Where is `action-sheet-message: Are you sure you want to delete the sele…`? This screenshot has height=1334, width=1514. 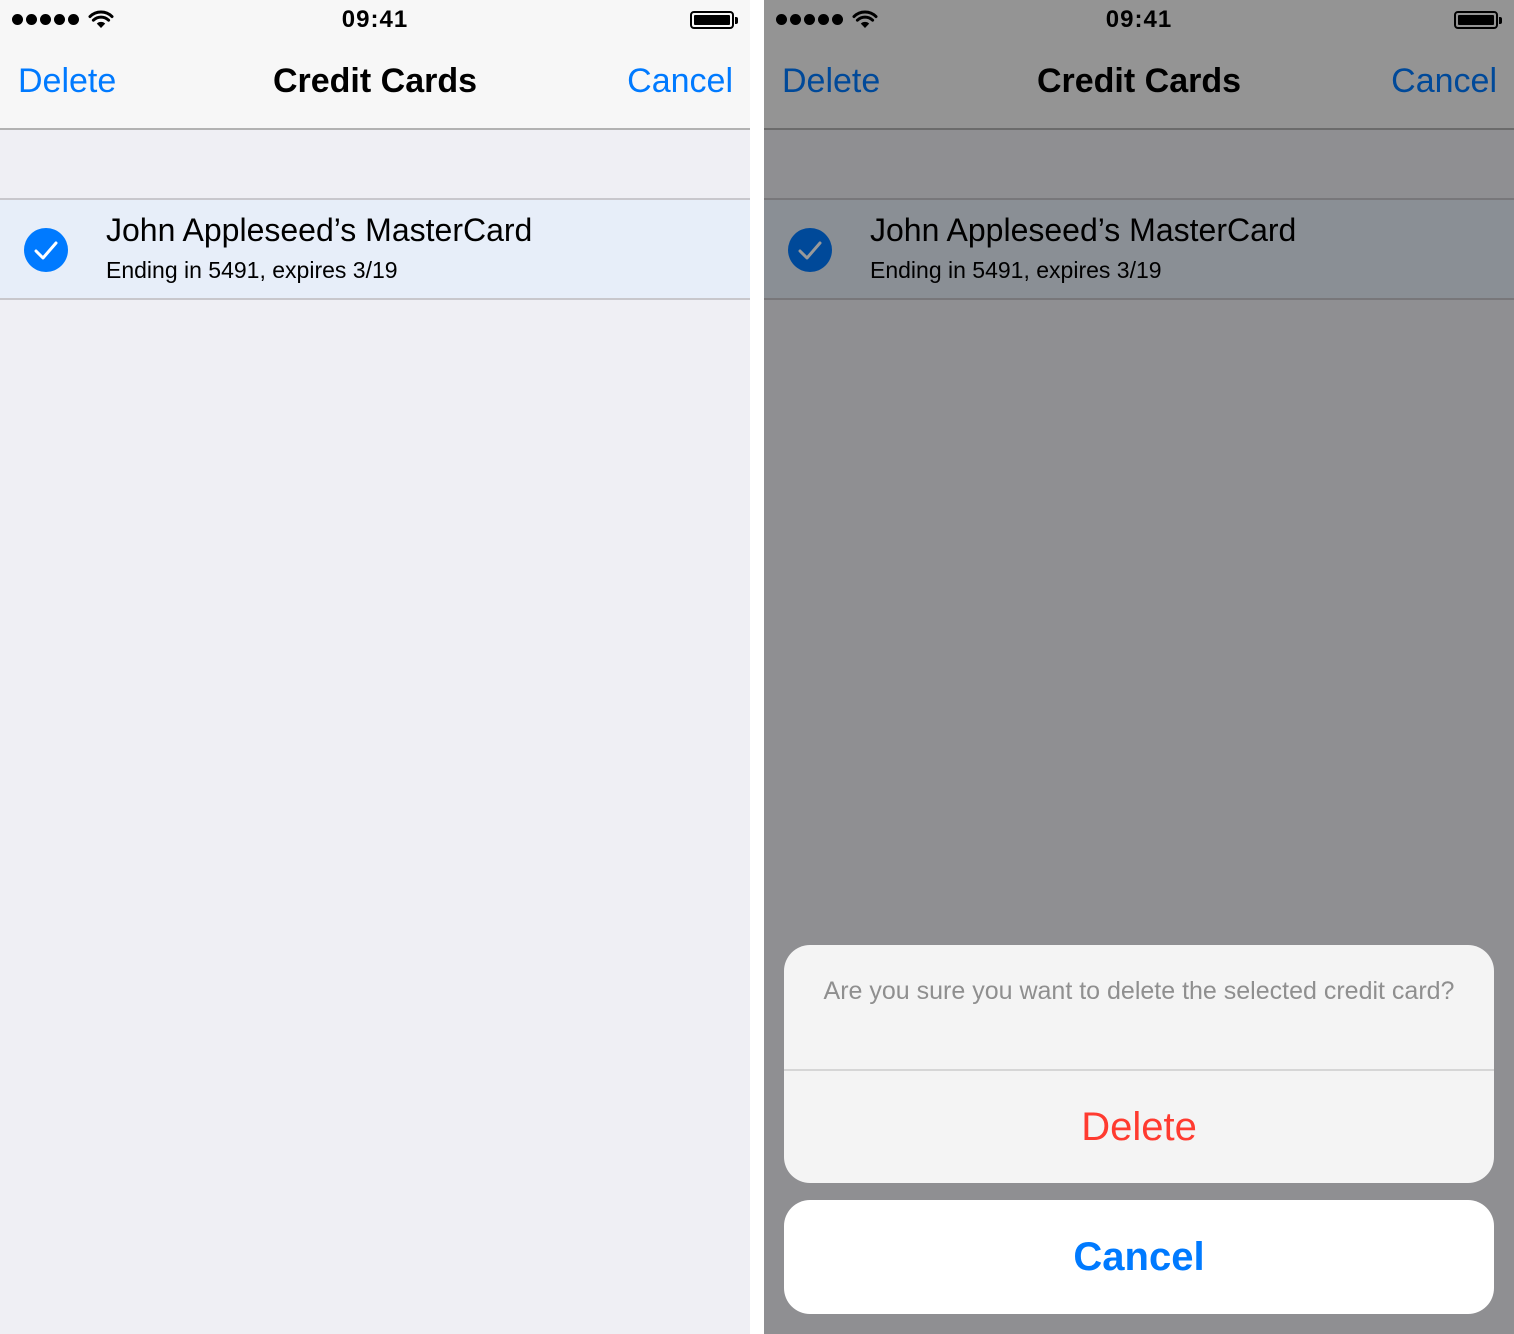 action-sheet-message: Are you sure you want to delete the sele… is located at coordinates (1139, 991).